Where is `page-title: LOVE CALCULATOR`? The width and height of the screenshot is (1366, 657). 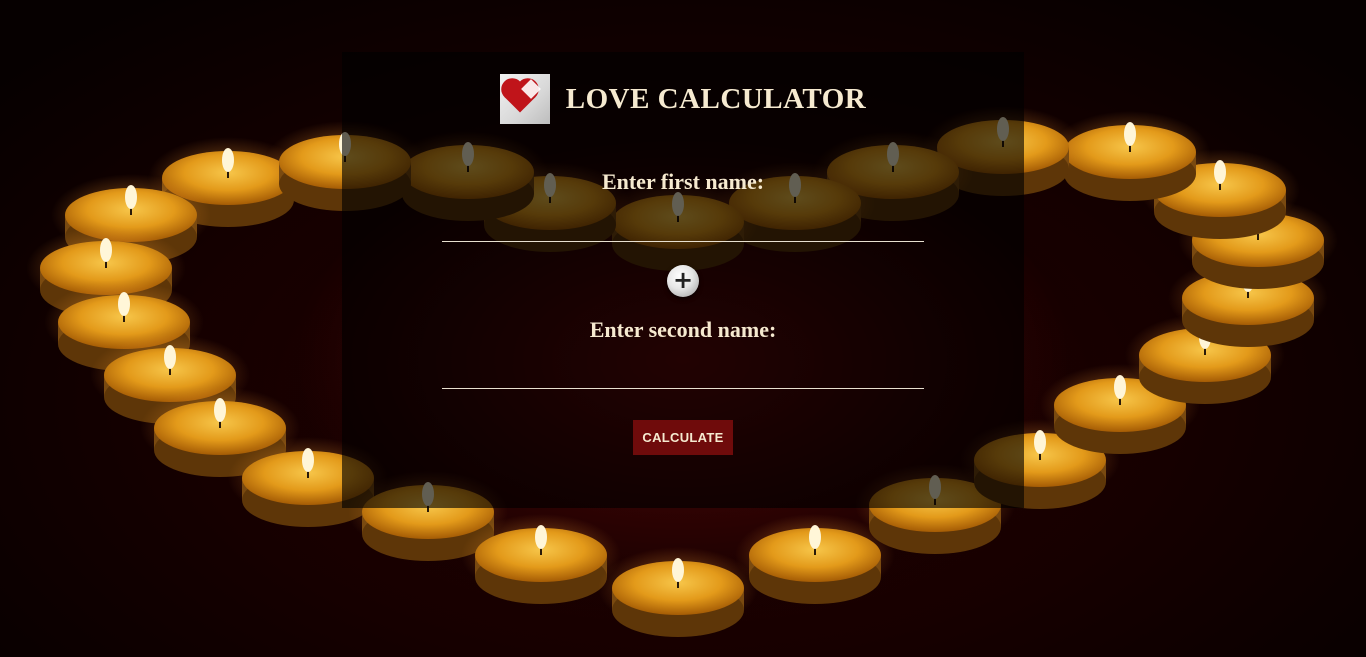
page-title: LOVE CALCULATOR is located at coordinates (716, 98).